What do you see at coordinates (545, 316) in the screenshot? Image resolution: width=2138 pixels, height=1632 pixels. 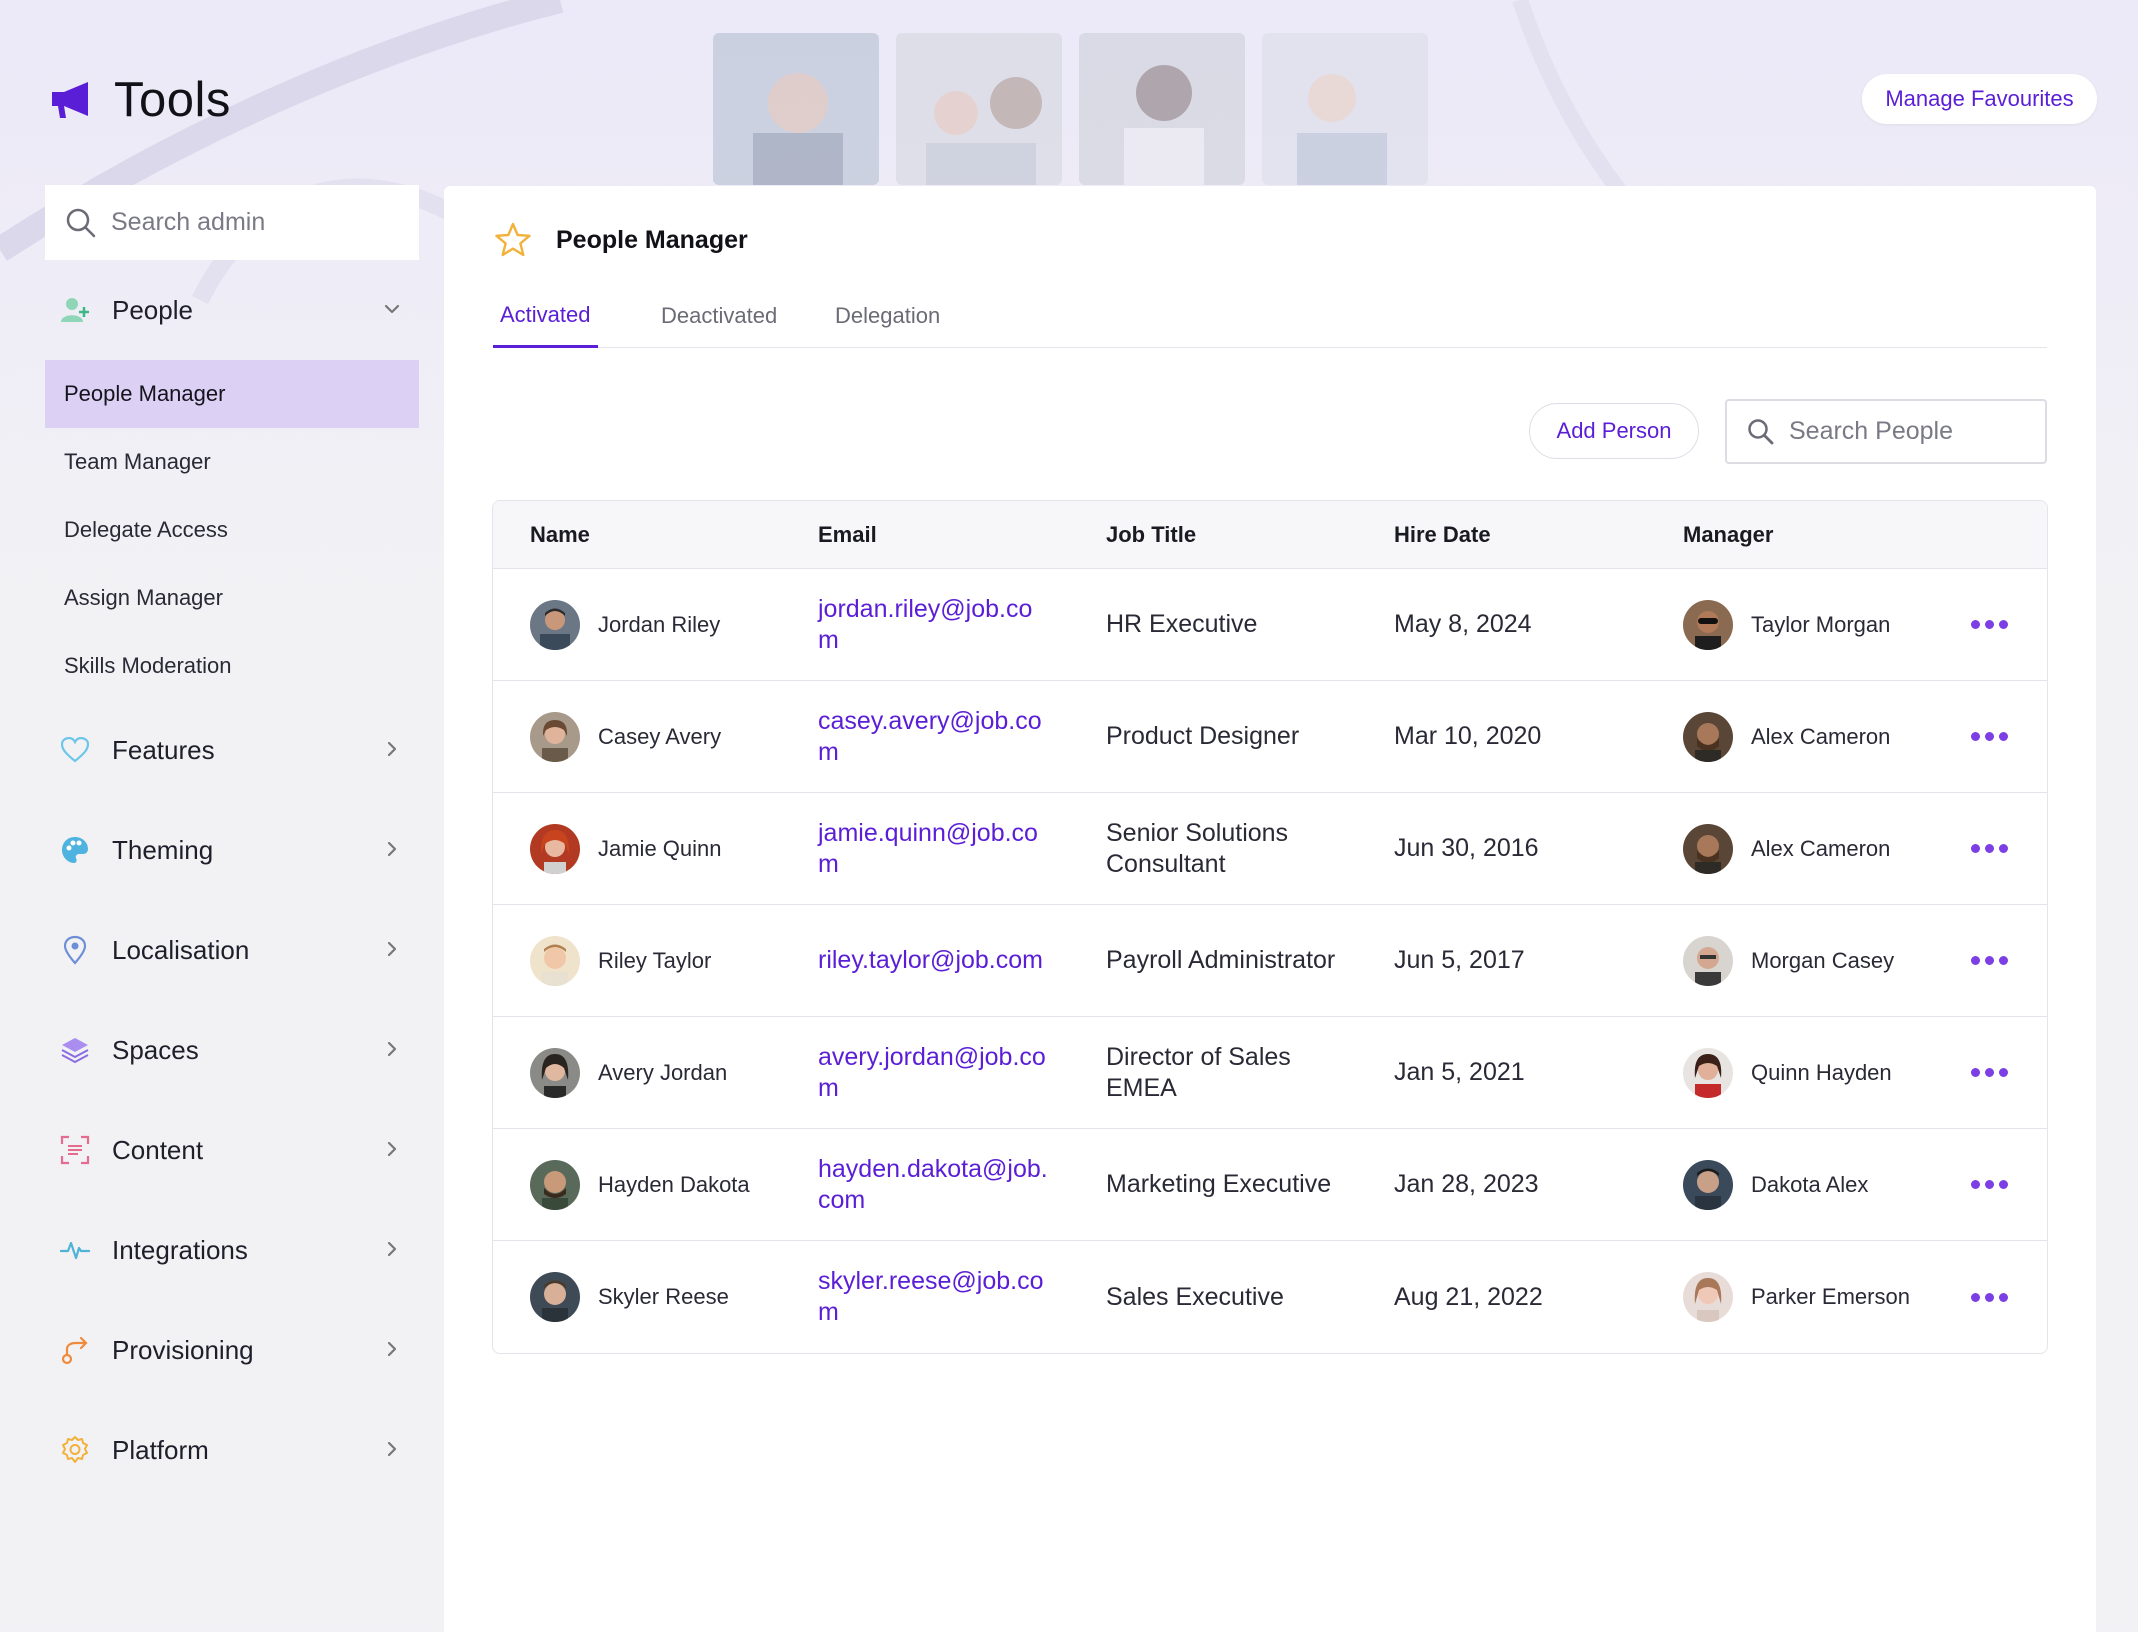 I see `tab-activated: Activated` at bounding box center [545, 316].